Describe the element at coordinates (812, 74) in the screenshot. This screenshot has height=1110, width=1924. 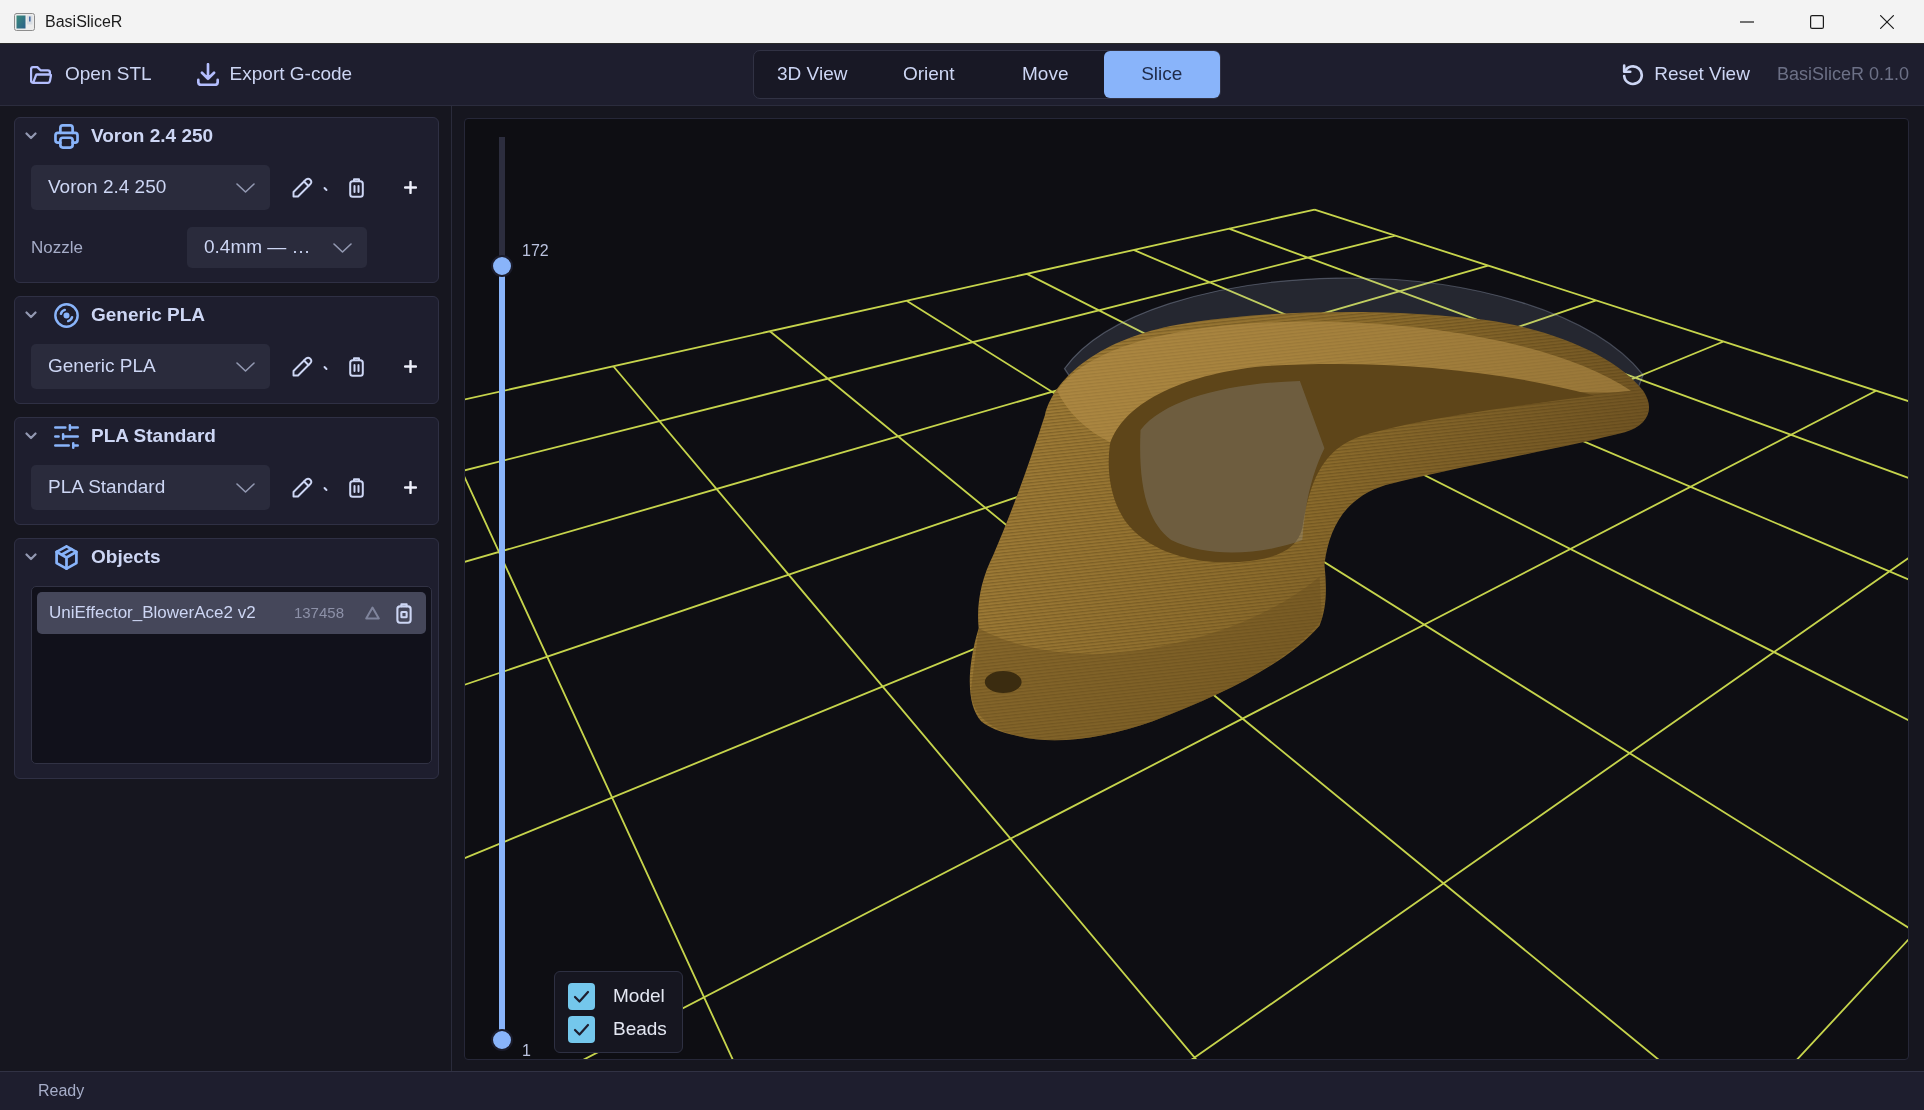
I see `view-tab: 3D View` at that location.